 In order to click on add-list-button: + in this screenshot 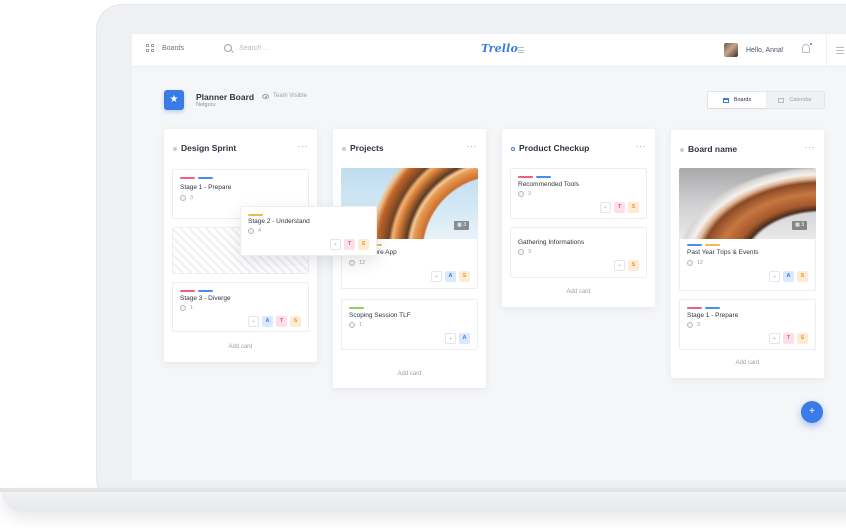, I will do `click(812, 412)`.